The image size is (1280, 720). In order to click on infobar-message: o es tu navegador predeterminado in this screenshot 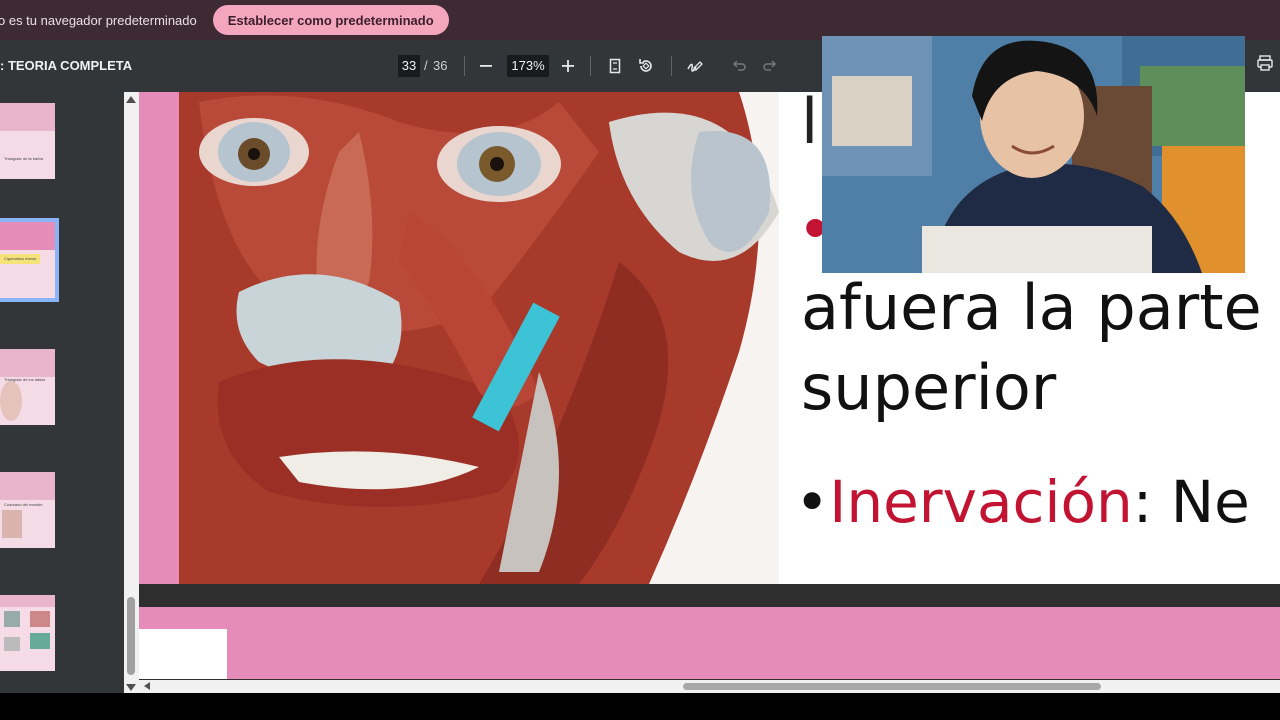, I will do `click(98, 20)`.